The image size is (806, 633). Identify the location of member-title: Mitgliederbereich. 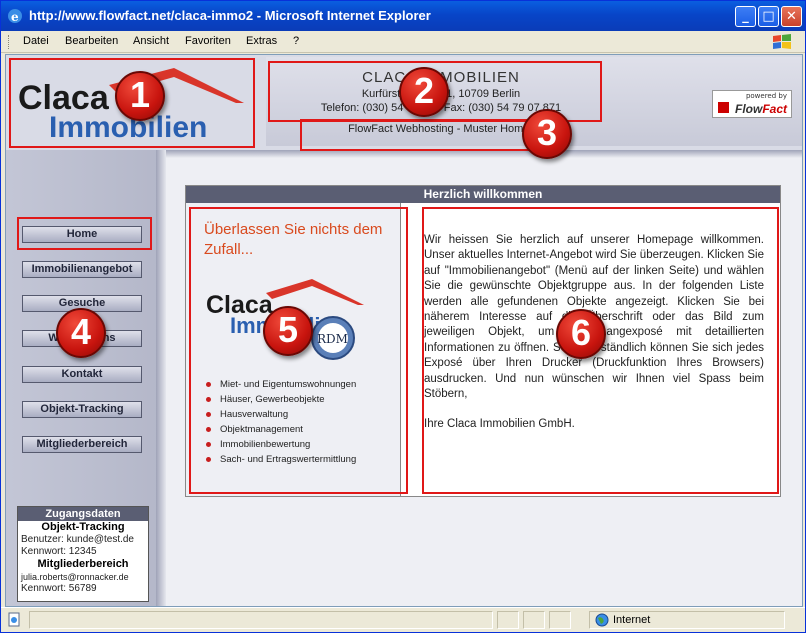
(83, 564).